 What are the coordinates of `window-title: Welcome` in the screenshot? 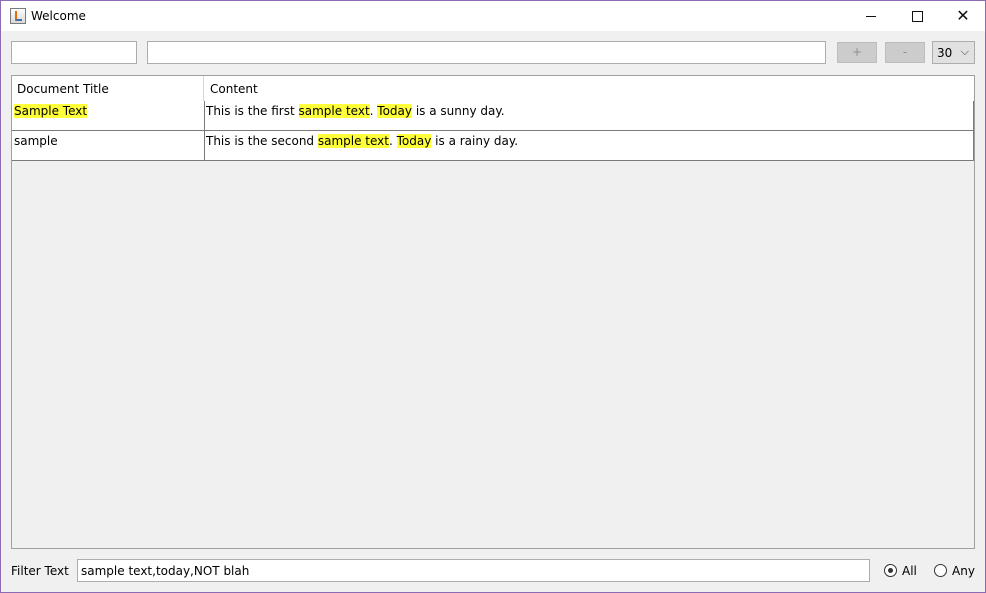 It's located at (58, 16).